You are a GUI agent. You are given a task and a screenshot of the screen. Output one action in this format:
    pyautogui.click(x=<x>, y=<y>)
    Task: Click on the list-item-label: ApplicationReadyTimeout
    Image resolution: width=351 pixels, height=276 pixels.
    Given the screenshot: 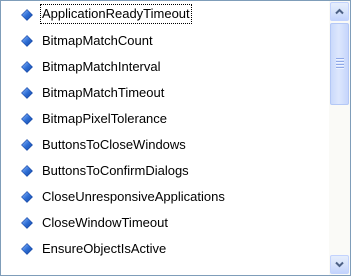 What is the action you would take?
    pyautogui.click(x=116, y=14)
    